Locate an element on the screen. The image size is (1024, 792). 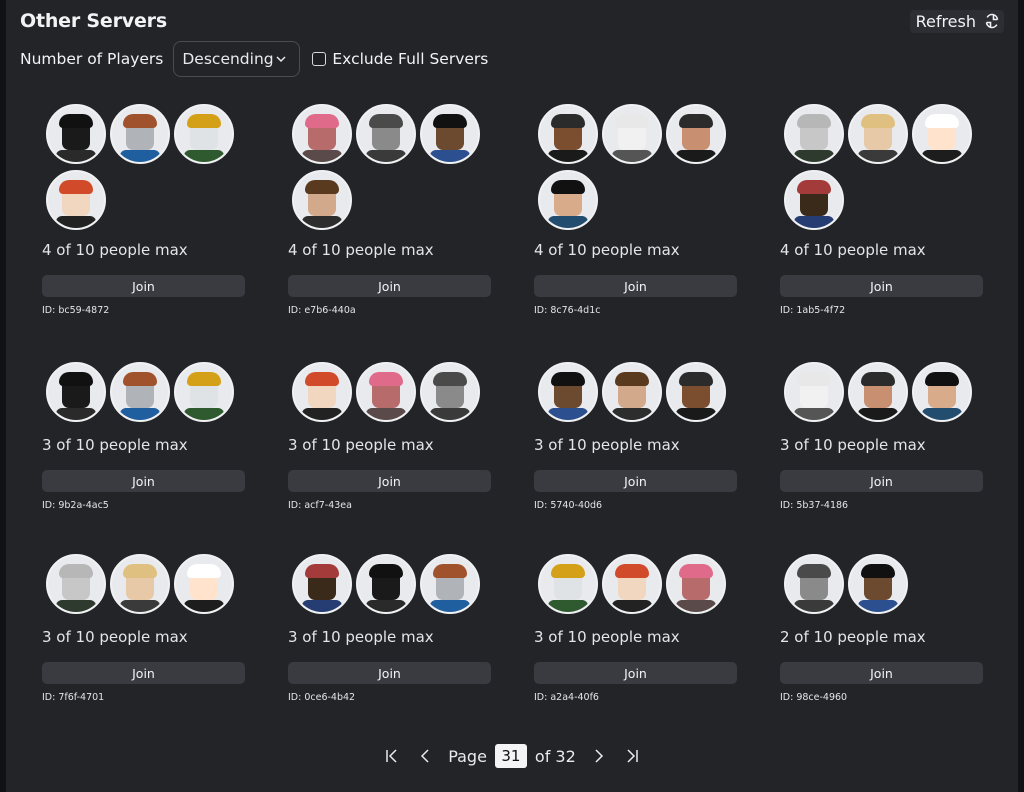
page-number-input: 31 is located at coordinates (510, 756).